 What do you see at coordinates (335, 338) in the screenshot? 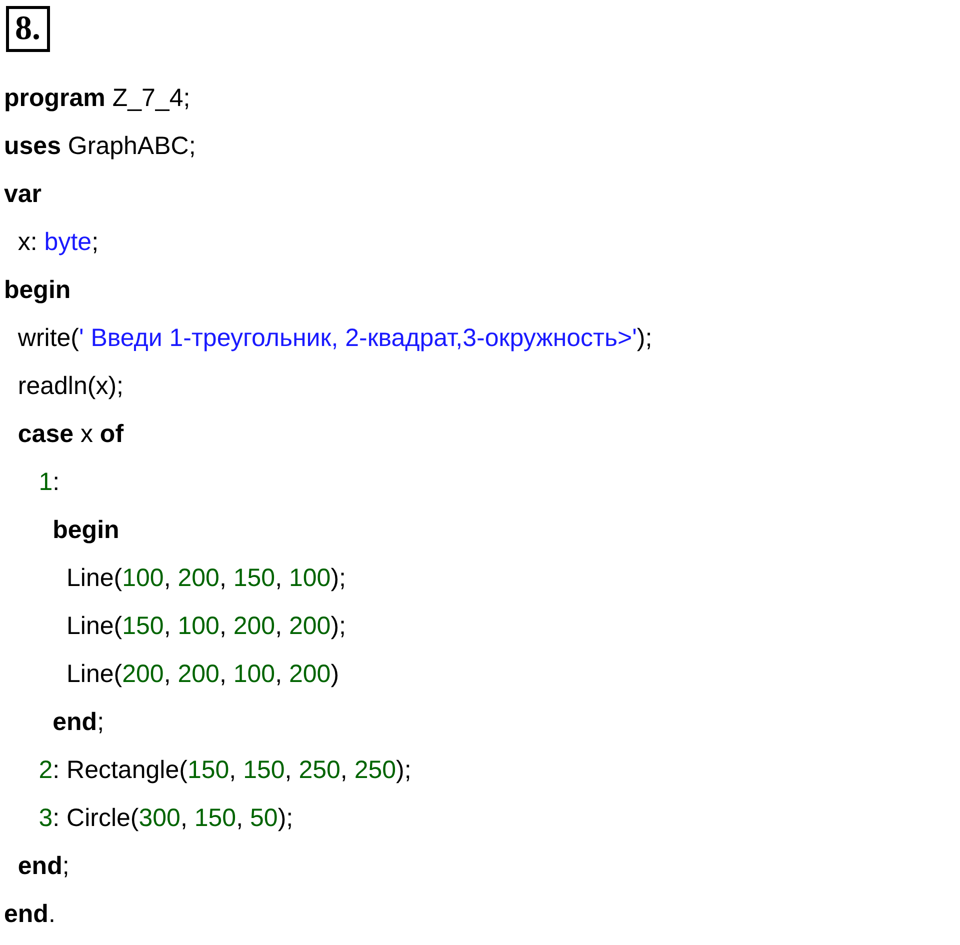
I see `code-line: write(' Введи 1-треугольник, 2-квадрат,3-окружность>');` at bounding box center [335, 338].